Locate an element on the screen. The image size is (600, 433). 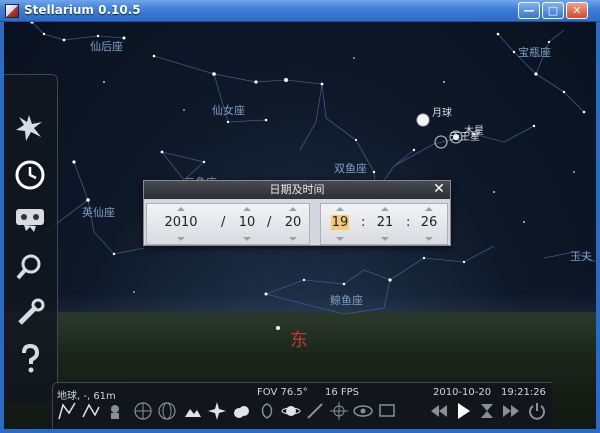
planet-label-moon: 月球 is located at coordinates (442, 113).